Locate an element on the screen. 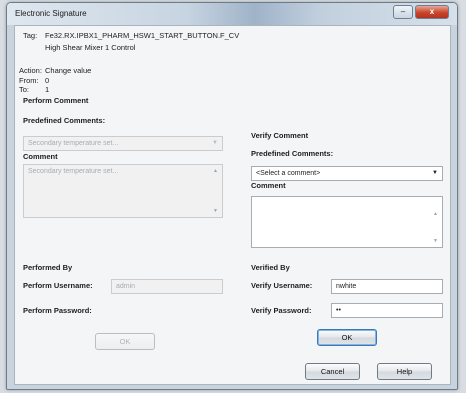  verify-predefined-dropdown: <Select a comment> ▼ is located at coordinates (347, 173).